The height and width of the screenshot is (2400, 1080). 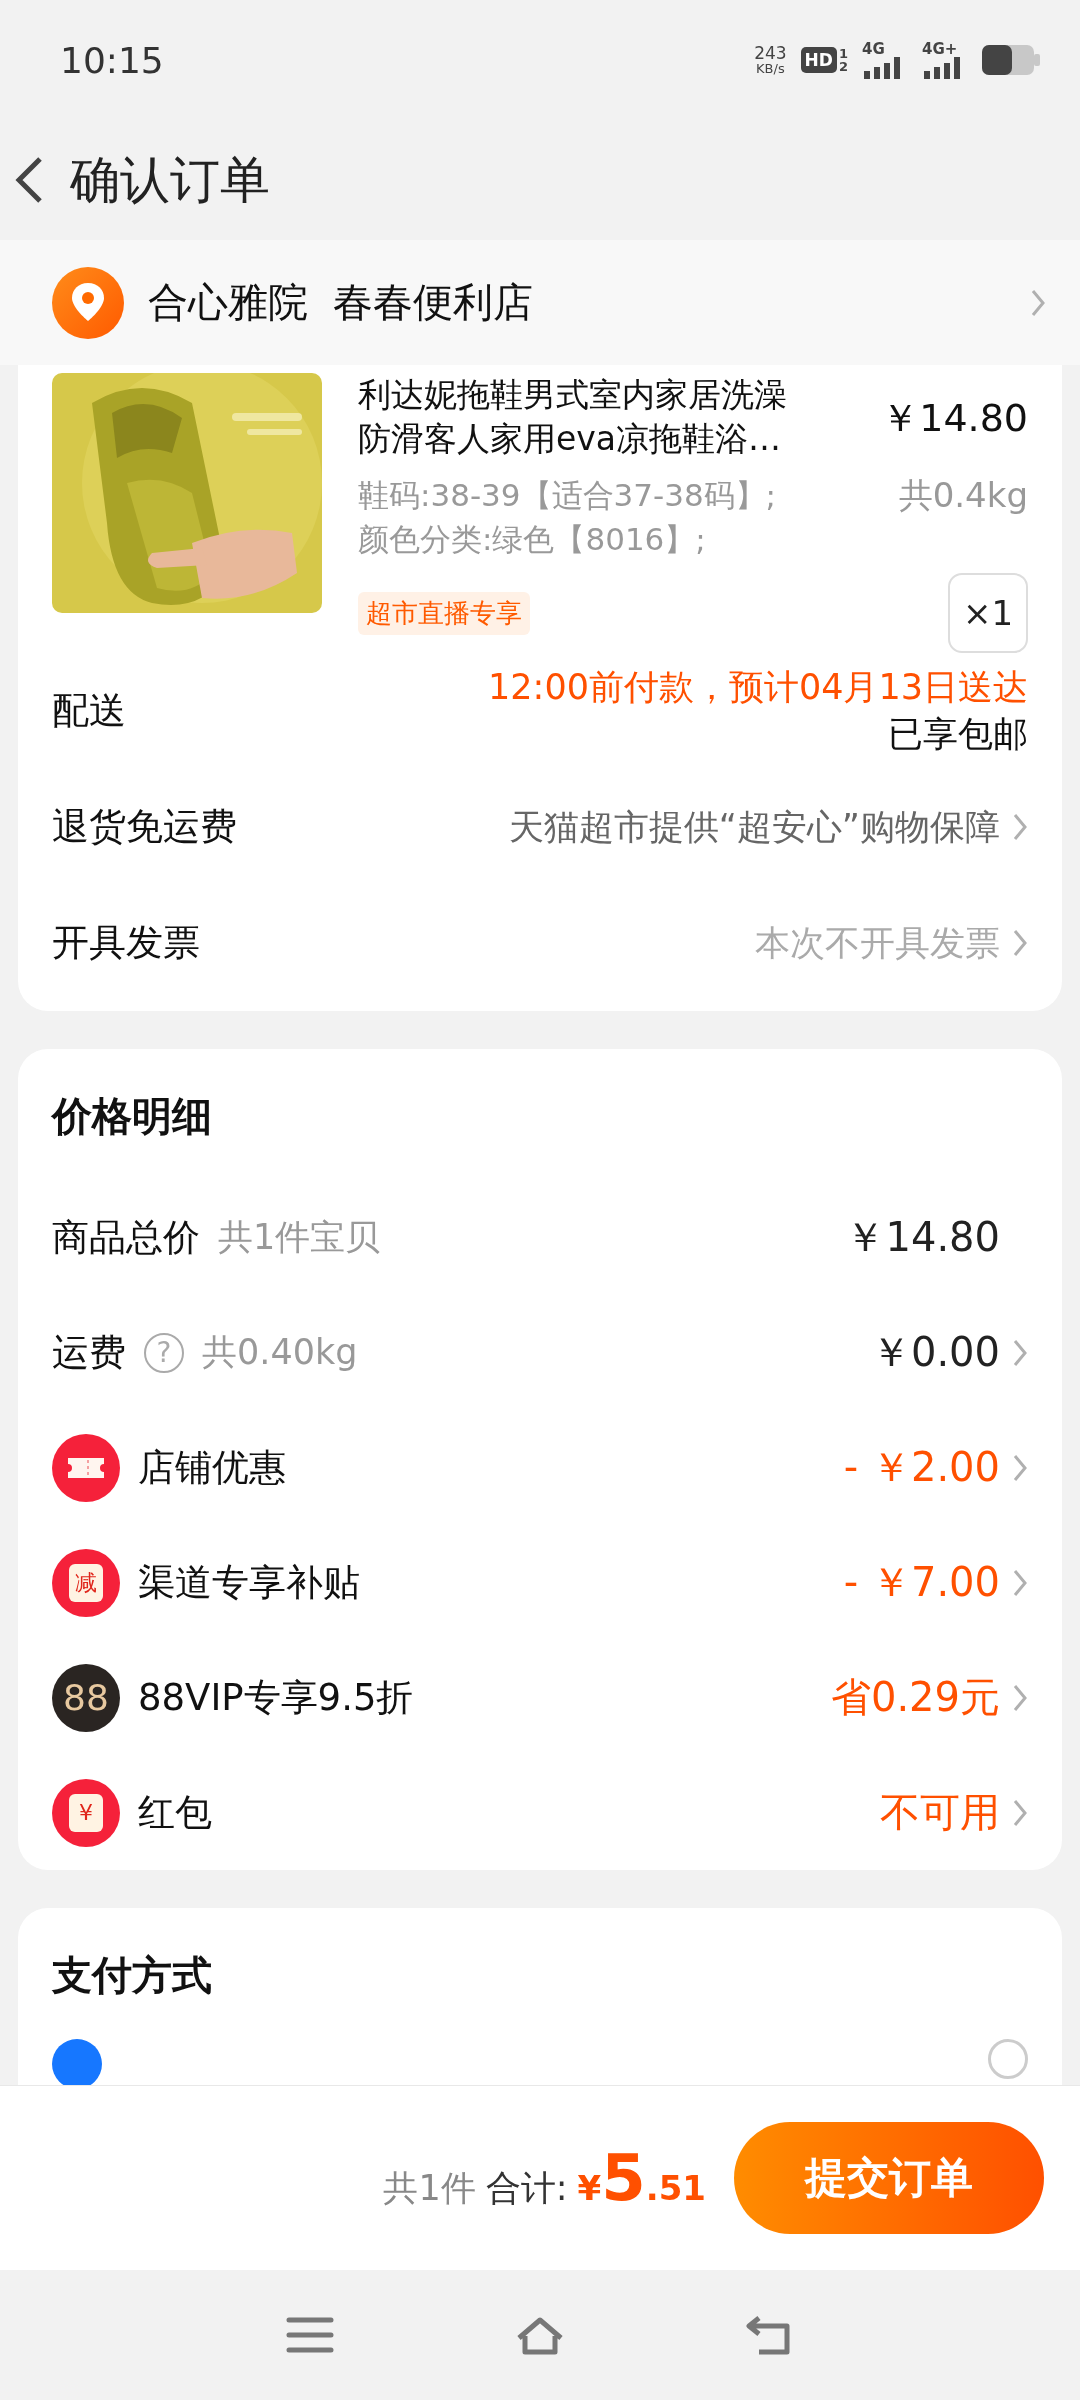 I want to click on row-value: - ￥7.00, so click(x=921, y=1582).